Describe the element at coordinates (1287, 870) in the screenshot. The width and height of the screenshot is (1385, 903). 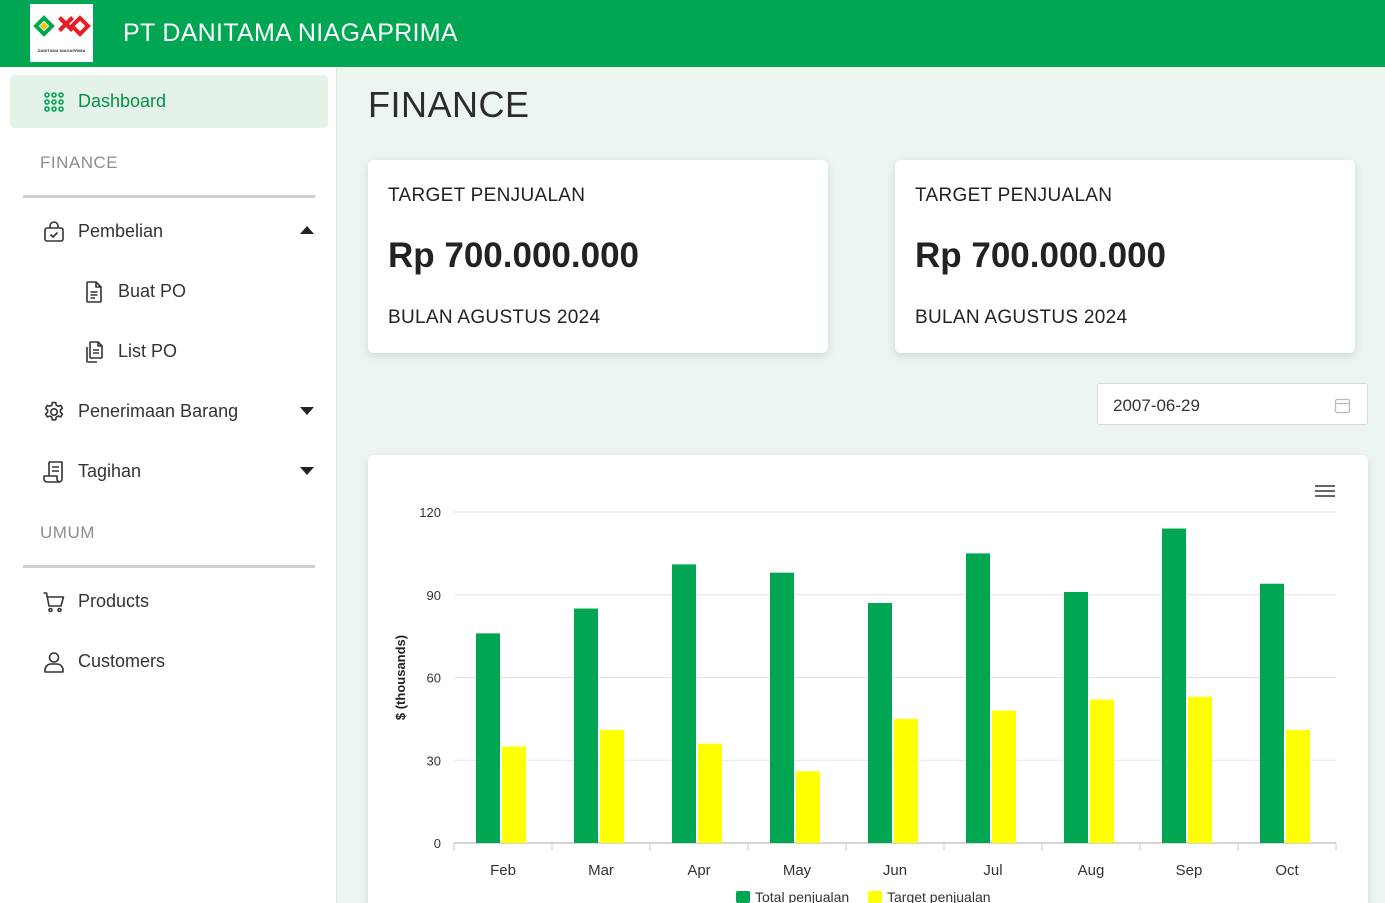
I see `x-tick-label: Oct` at that location.